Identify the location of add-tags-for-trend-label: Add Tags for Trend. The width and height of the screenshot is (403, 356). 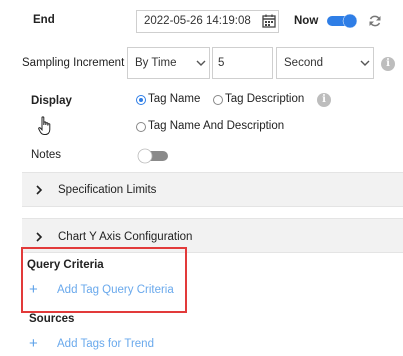
(105, 344).